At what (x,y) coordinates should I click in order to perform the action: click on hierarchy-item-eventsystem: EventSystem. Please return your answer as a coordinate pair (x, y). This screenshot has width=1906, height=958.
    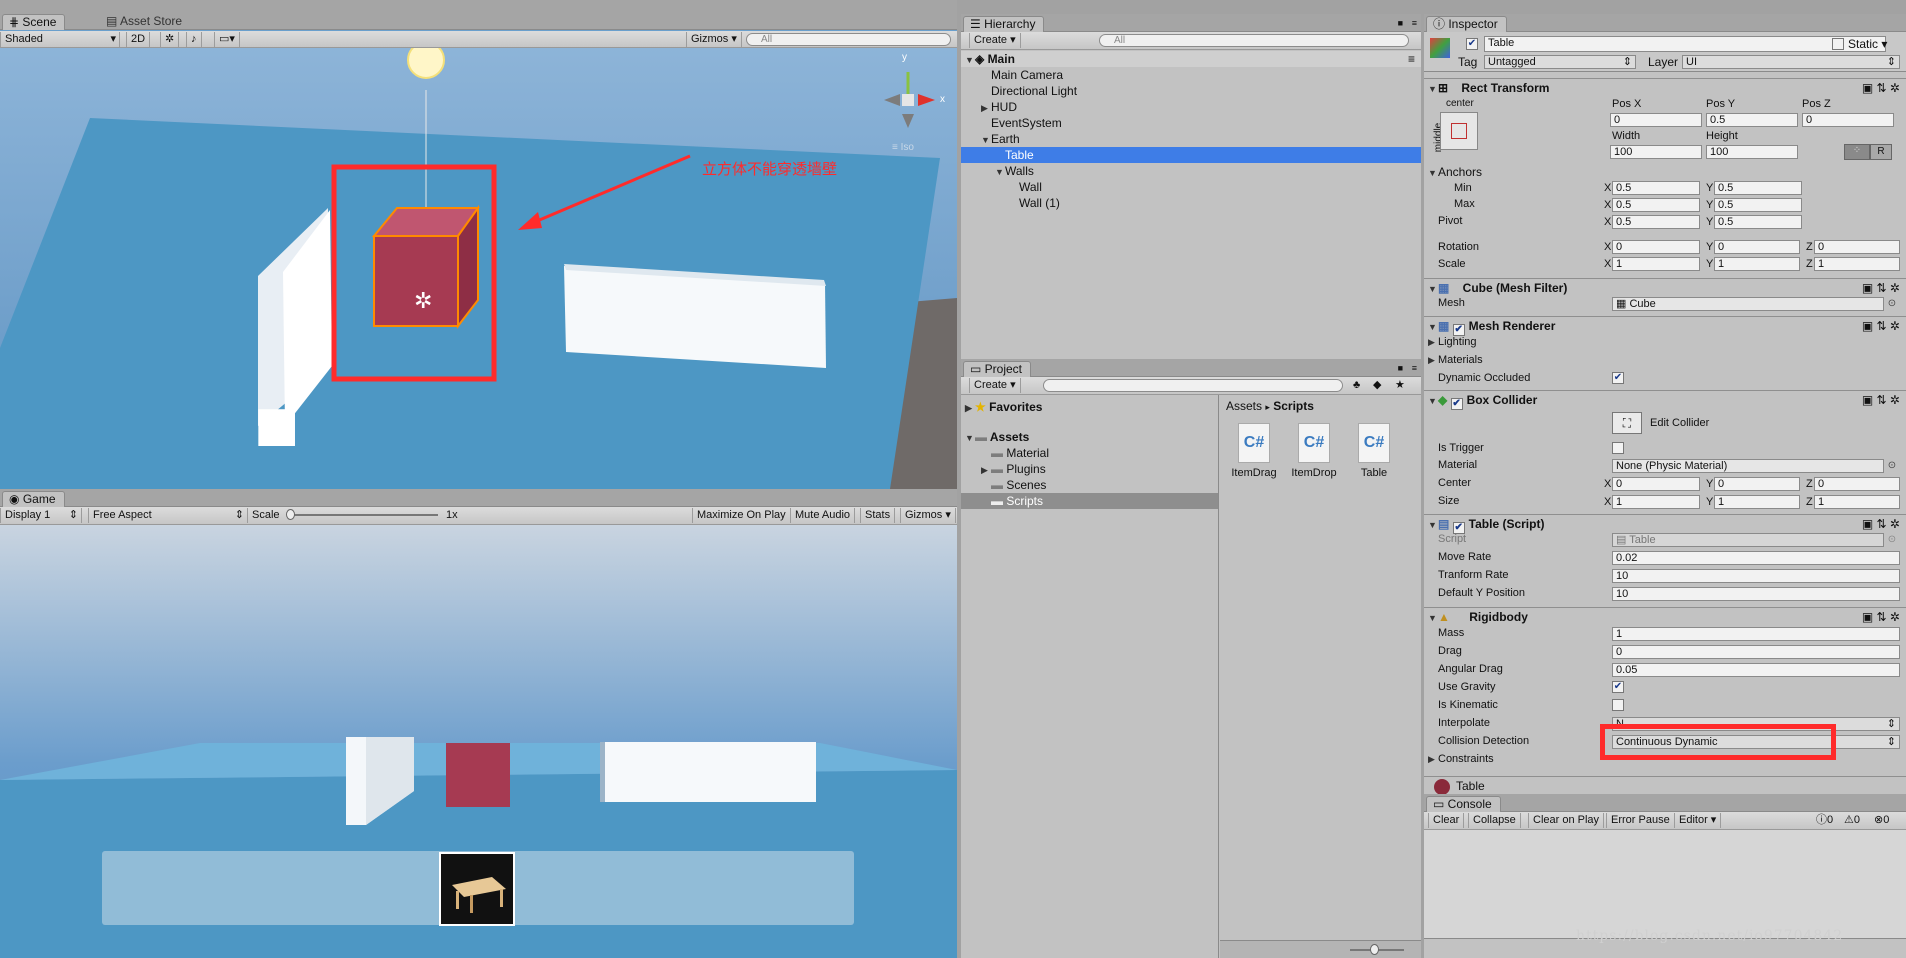
    Looking at the image, I should click on (1191, 123).